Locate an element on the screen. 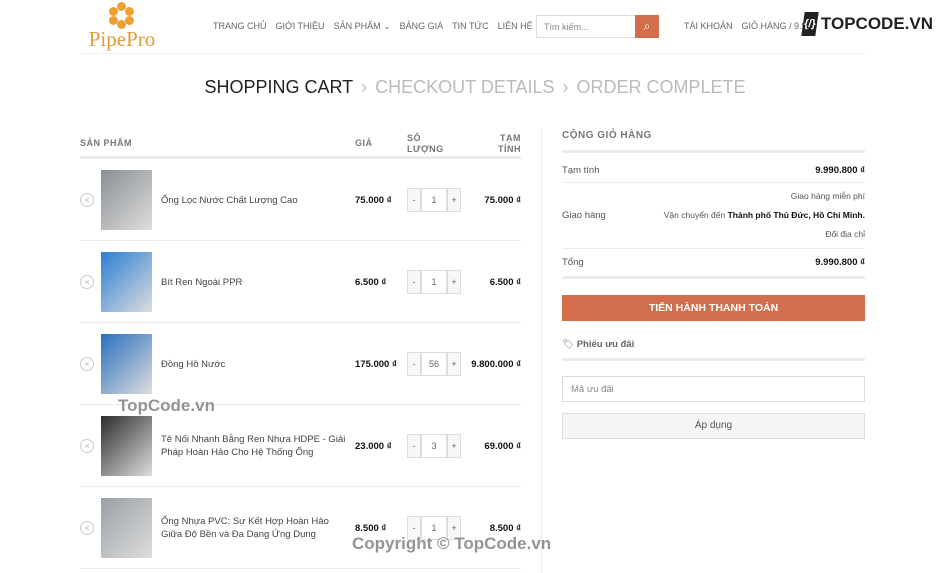  step-cart: SHOPPING CART is located at coordinates (278, 87).